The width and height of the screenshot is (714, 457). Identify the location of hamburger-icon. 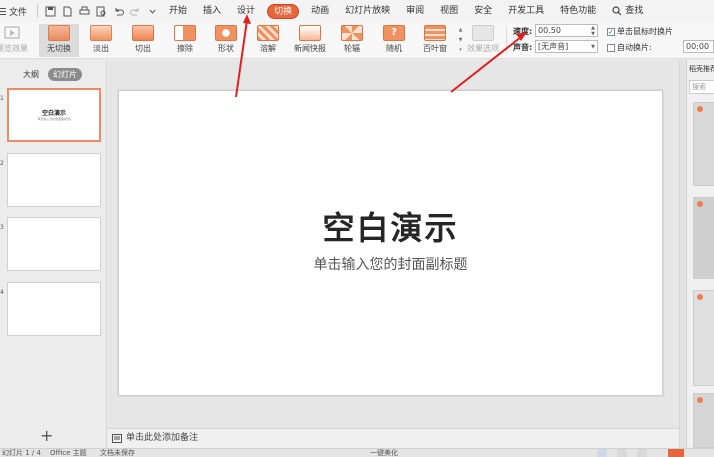
(3, 11).